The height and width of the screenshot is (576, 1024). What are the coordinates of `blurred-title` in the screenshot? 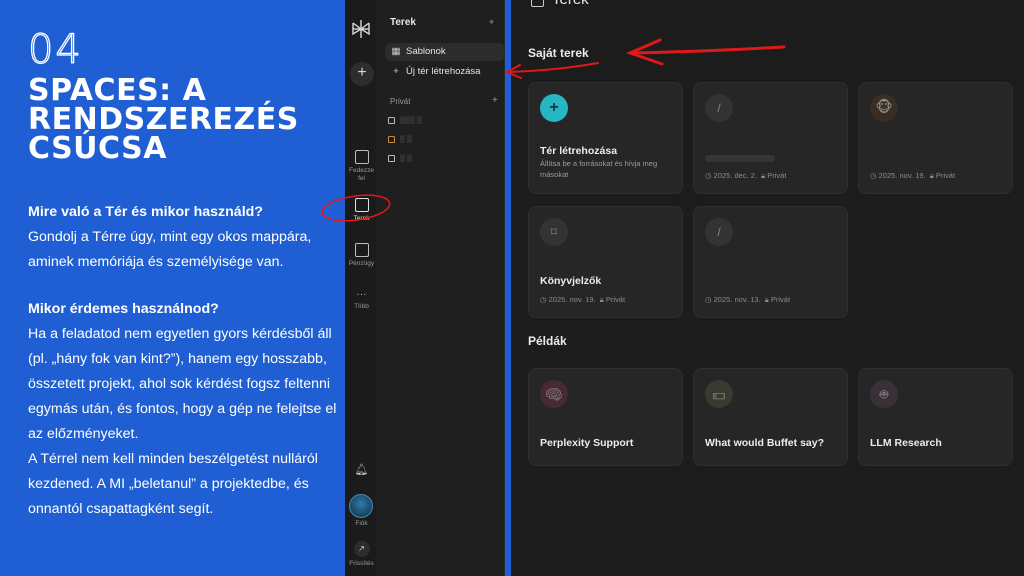 It's located at (740, 158).